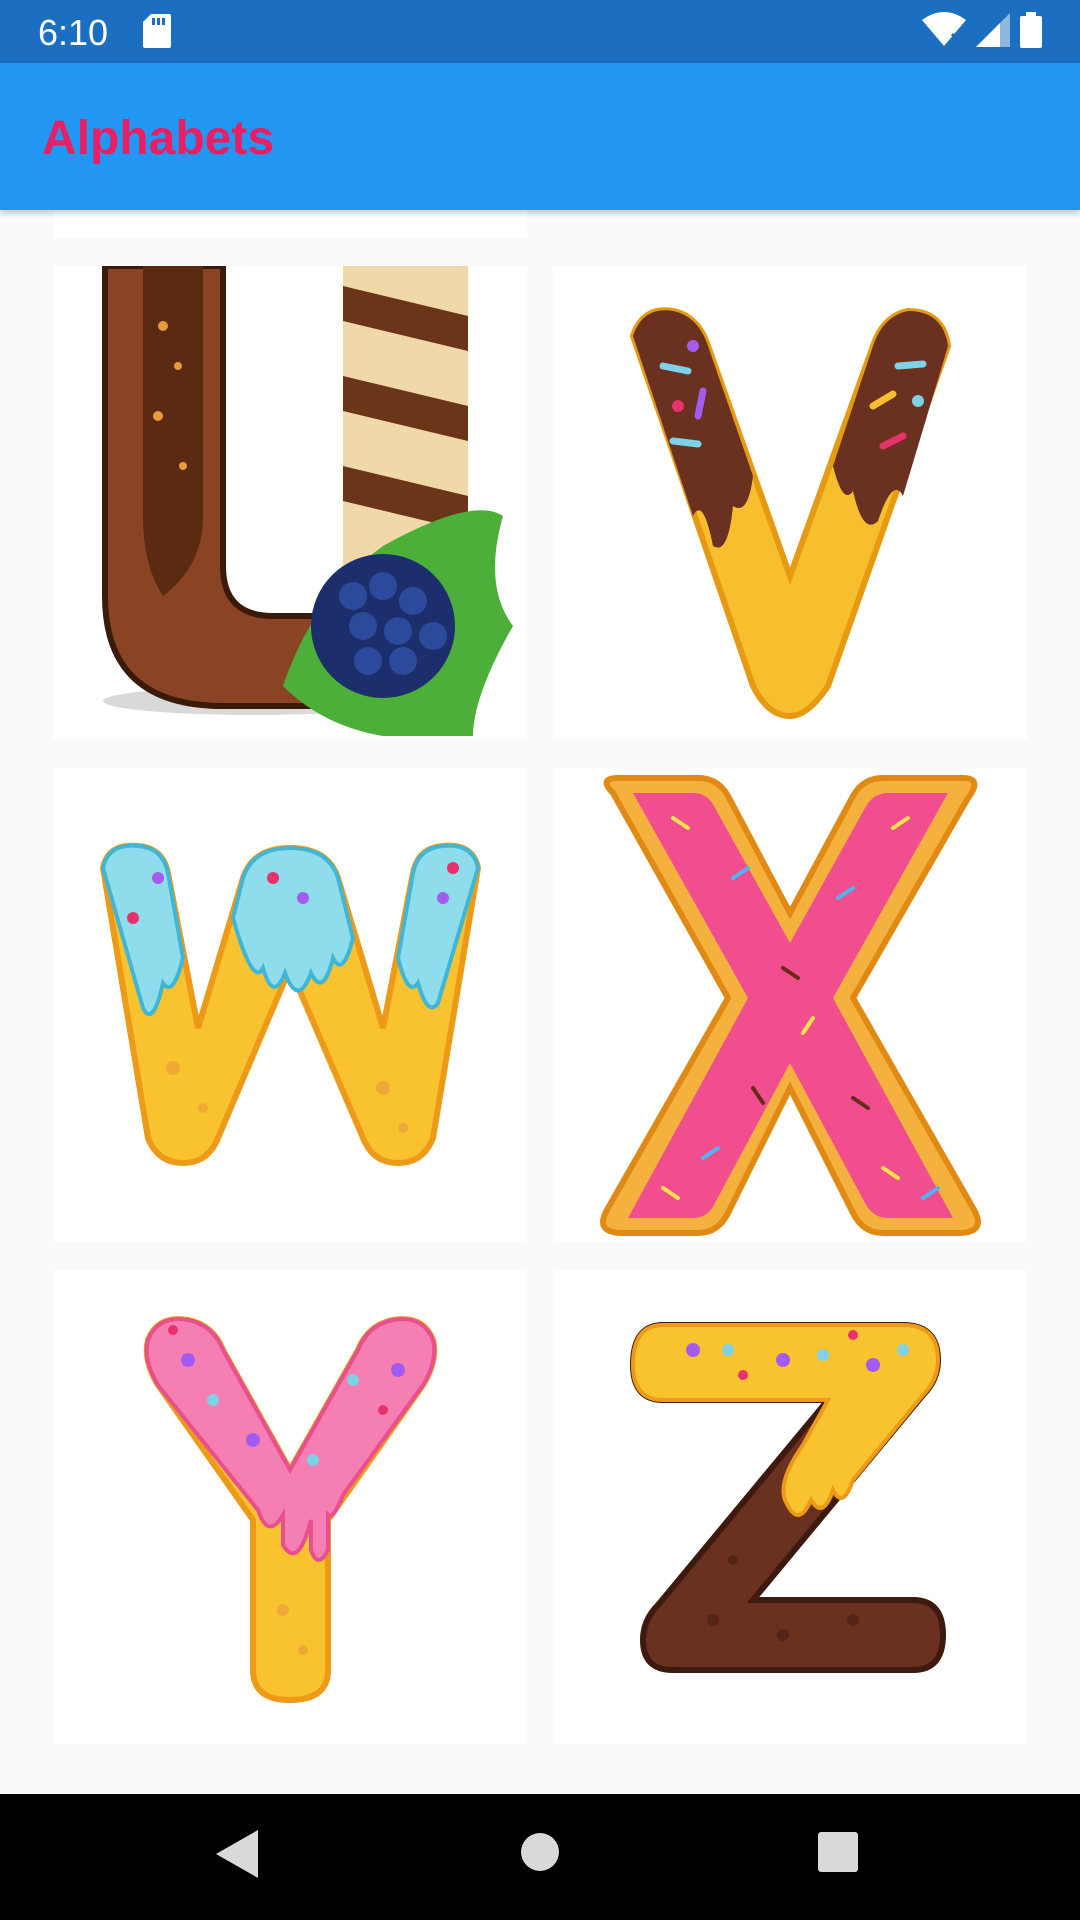 The height and width of the screenshot is (1920, 1080). I want to click on letter-card-y, so click(290, 1507).